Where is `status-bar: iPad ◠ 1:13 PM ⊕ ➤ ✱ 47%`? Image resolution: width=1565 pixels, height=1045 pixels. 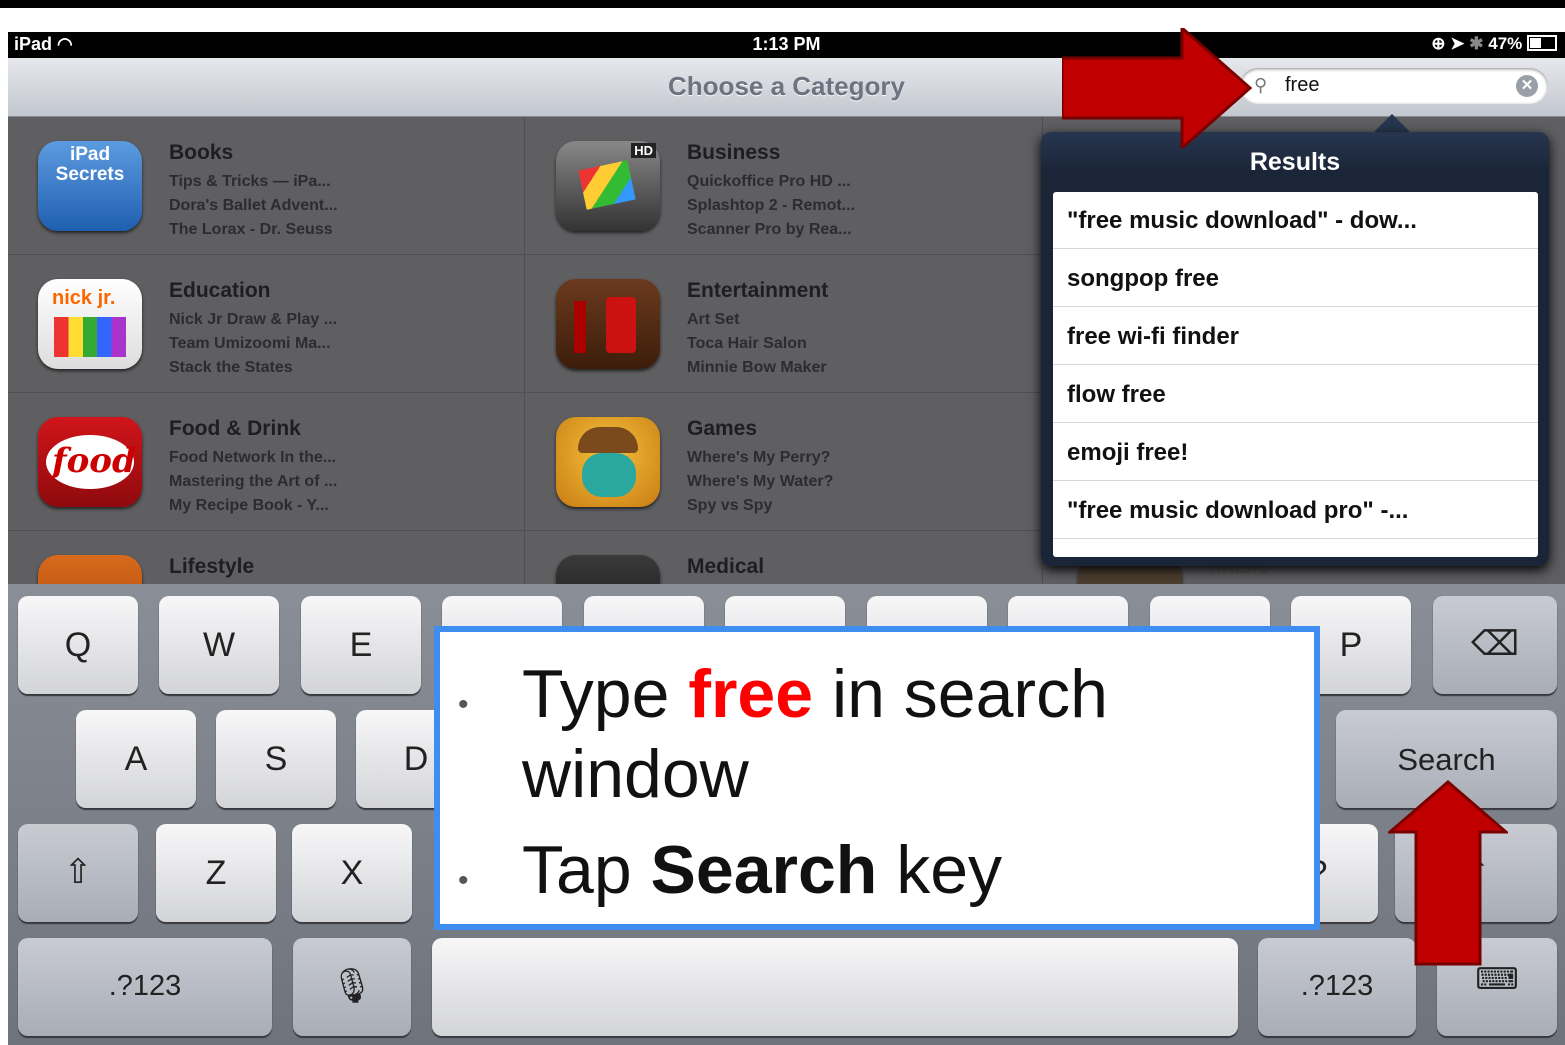 status-bar: iPad ◠ 1:13 PM ⊕ ➤ ✱ 47% is located at coordinates (786, 45).